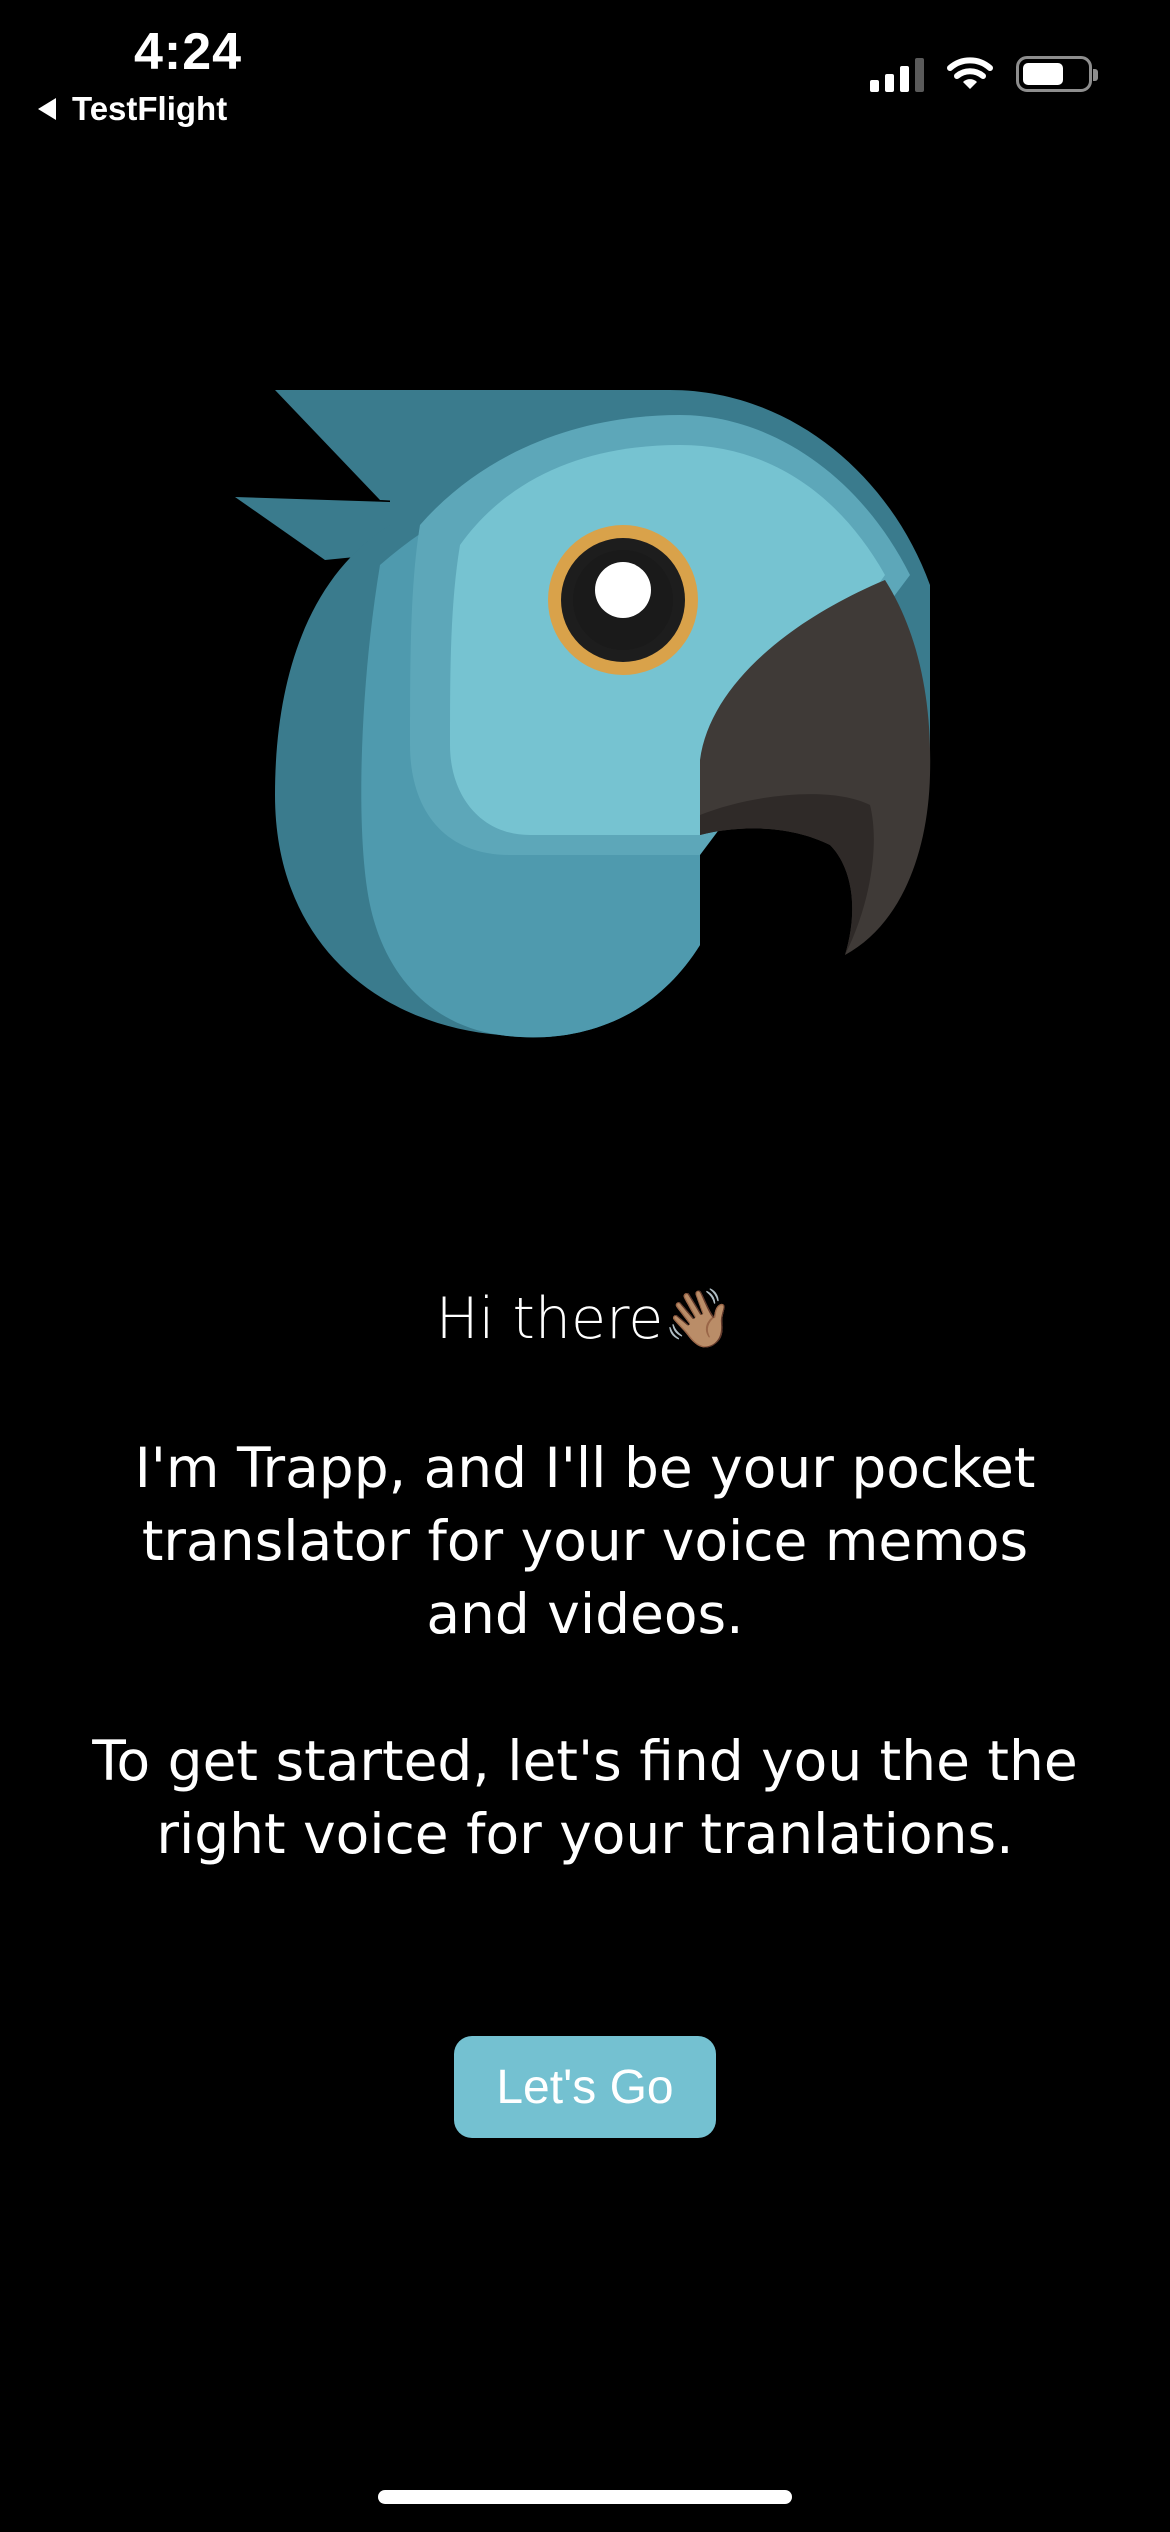 This screenshot has height=2532, width=1170. I want to click on back-to-app-link: TestFlight, so click(132, 109).